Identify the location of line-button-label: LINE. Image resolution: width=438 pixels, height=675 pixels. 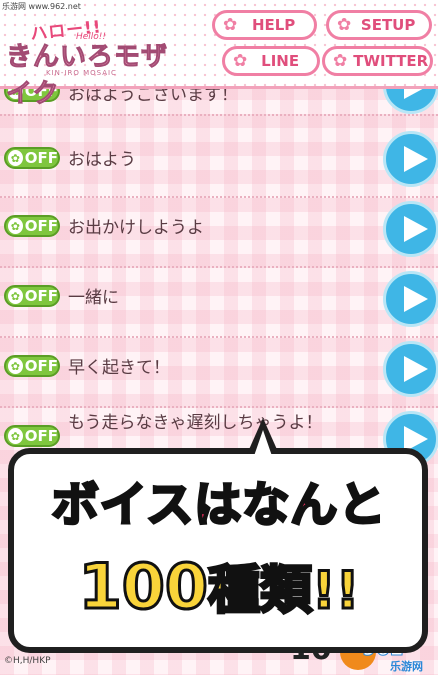
(280, 61).